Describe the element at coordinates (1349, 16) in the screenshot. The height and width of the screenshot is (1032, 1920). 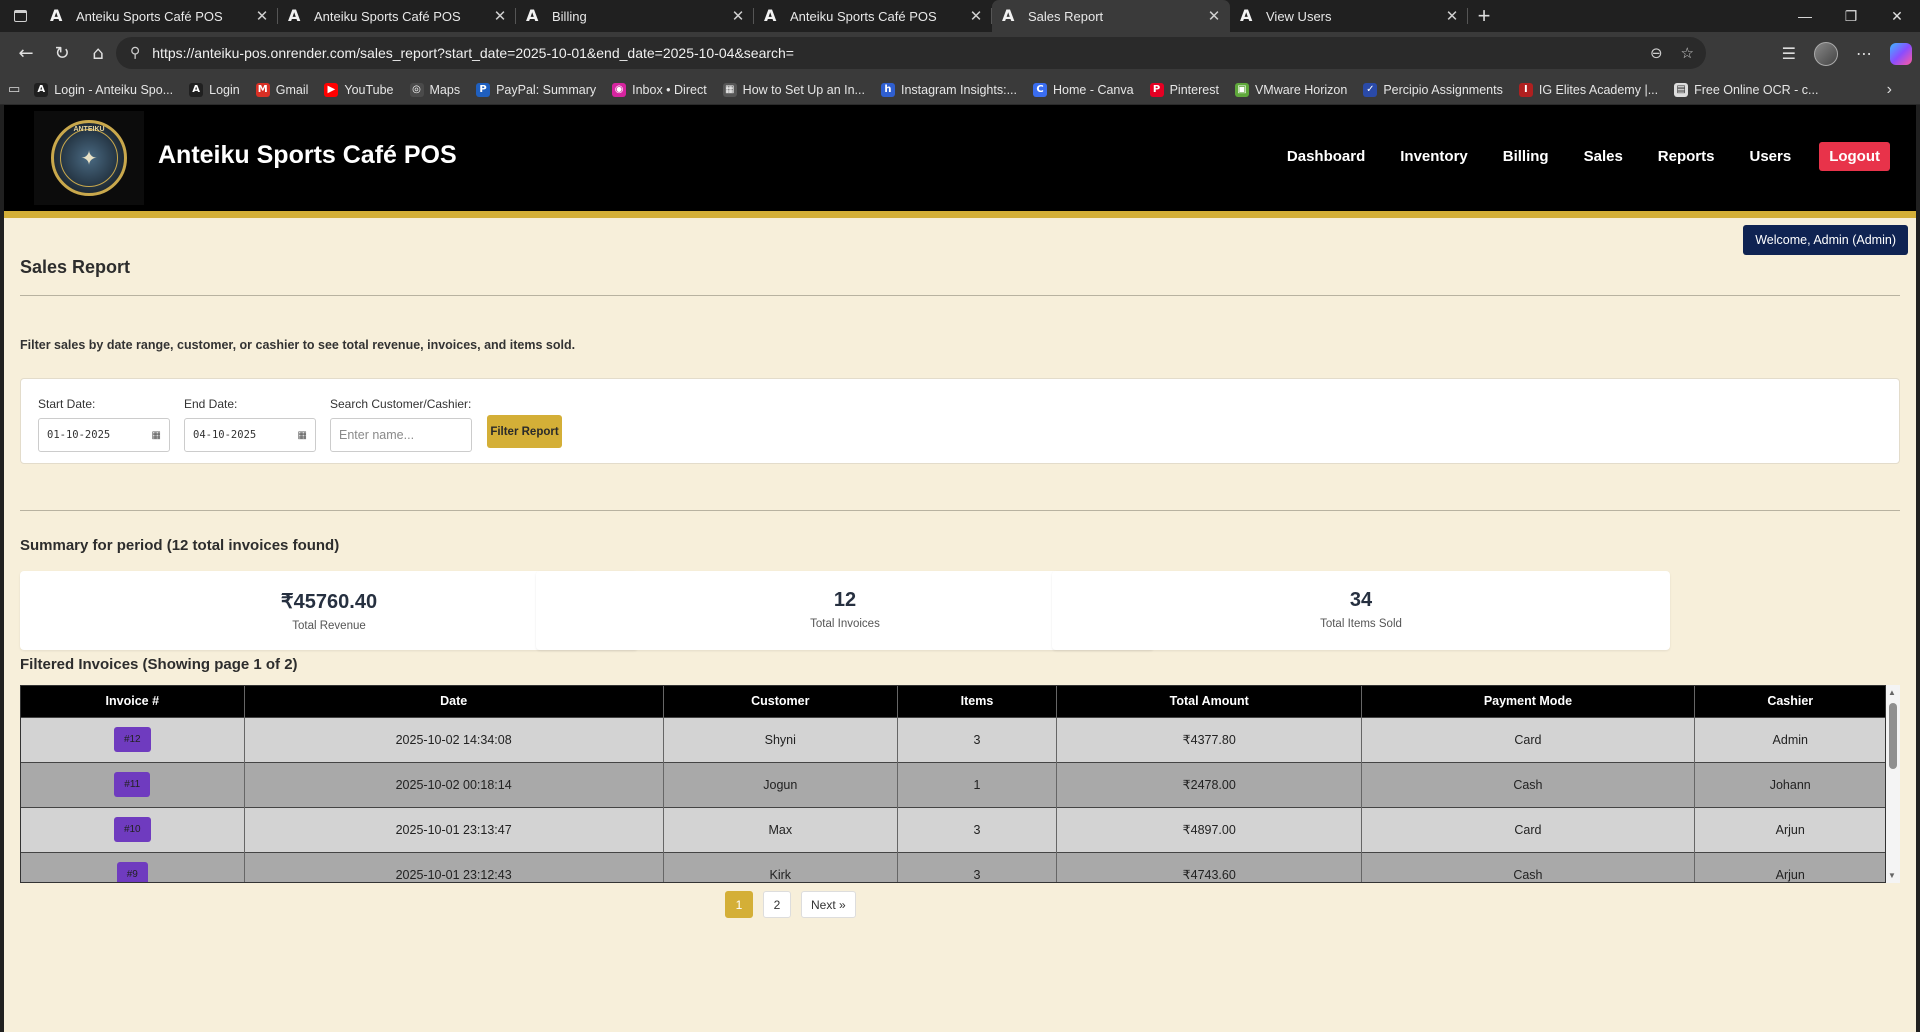
I see `browser-tab: A View Users ✕` at that location.